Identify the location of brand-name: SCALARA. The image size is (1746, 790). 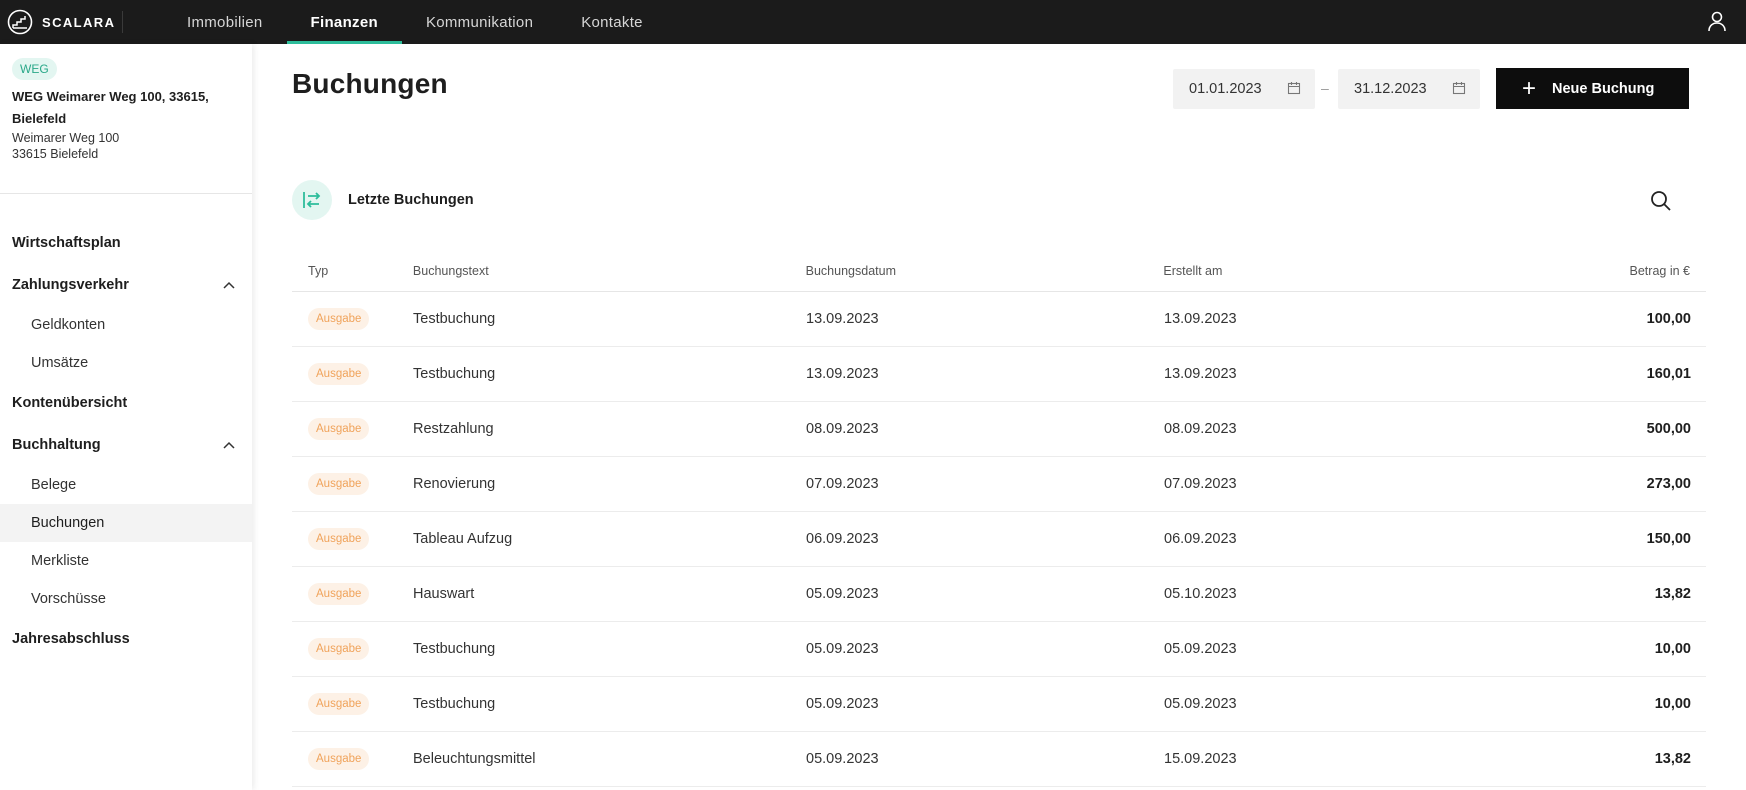
(79, 22).